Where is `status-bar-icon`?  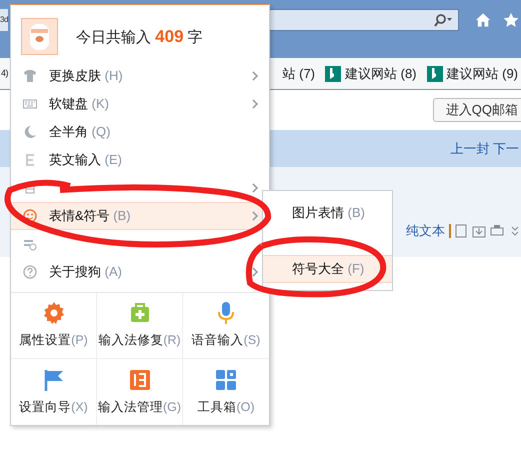
status-bar-icon is located at coordinates (30, 244).